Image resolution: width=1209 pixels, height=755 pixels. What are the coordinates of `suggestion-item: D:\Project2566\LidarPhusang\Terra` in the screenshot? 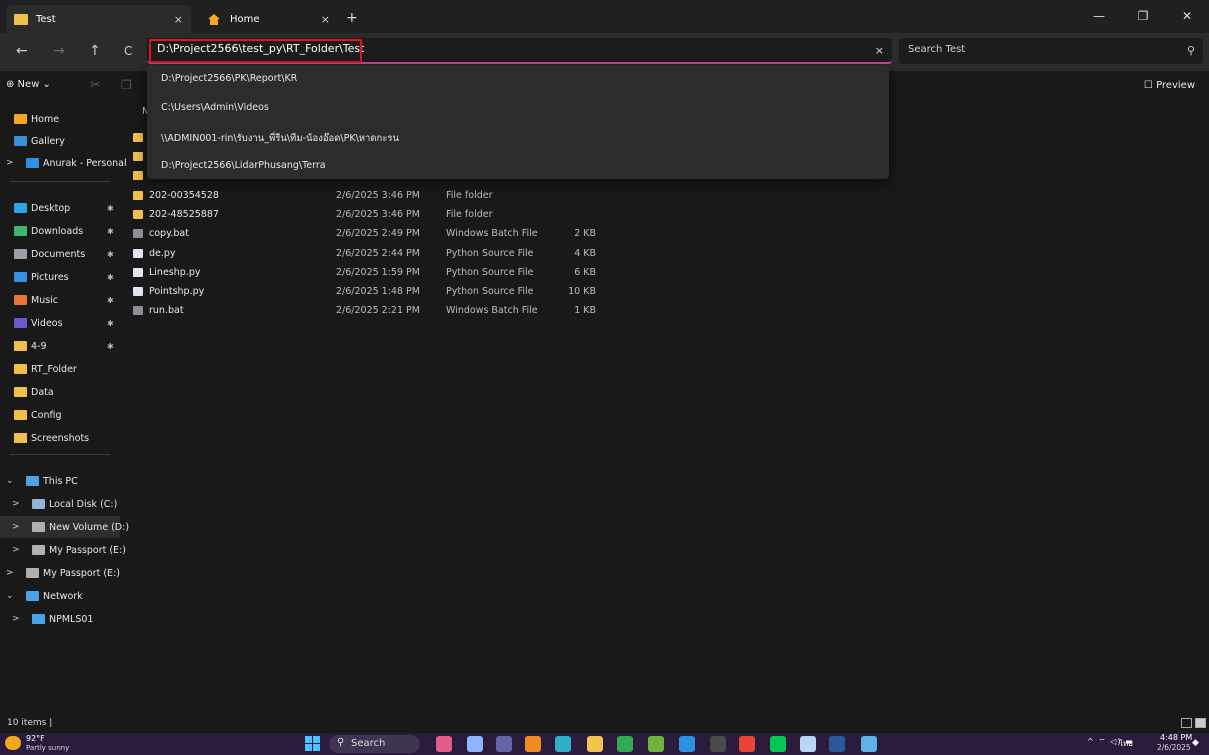 It's located at (243, 165).